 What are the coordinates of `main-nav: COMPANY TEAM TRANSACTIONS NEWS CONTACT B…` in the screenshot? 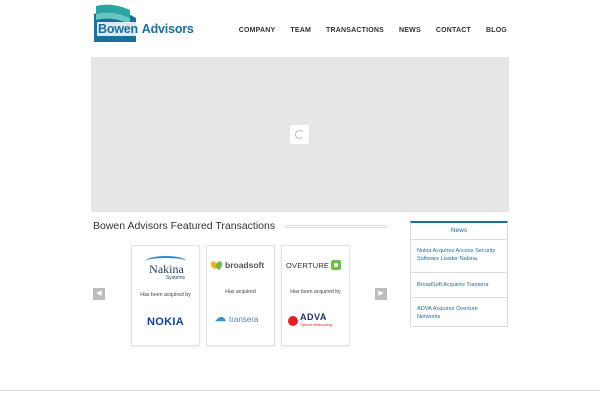 It's located at (373, 30).